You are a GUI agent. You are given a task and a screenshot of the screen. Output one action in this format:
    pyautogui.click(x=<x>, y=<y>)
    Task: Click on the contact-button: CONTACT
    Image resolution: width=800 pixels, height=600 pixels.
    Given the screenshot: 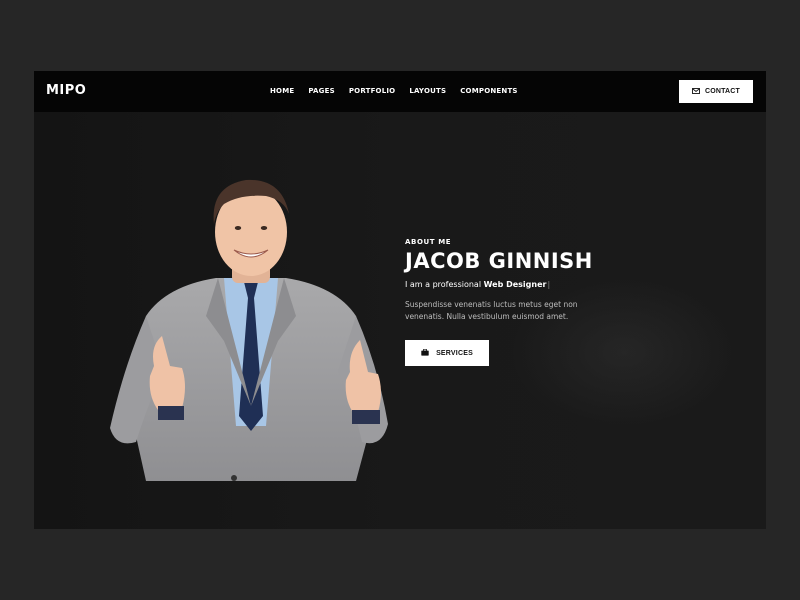 What is the action you would take?
    pyautogui.click(x=716, y=91)
    